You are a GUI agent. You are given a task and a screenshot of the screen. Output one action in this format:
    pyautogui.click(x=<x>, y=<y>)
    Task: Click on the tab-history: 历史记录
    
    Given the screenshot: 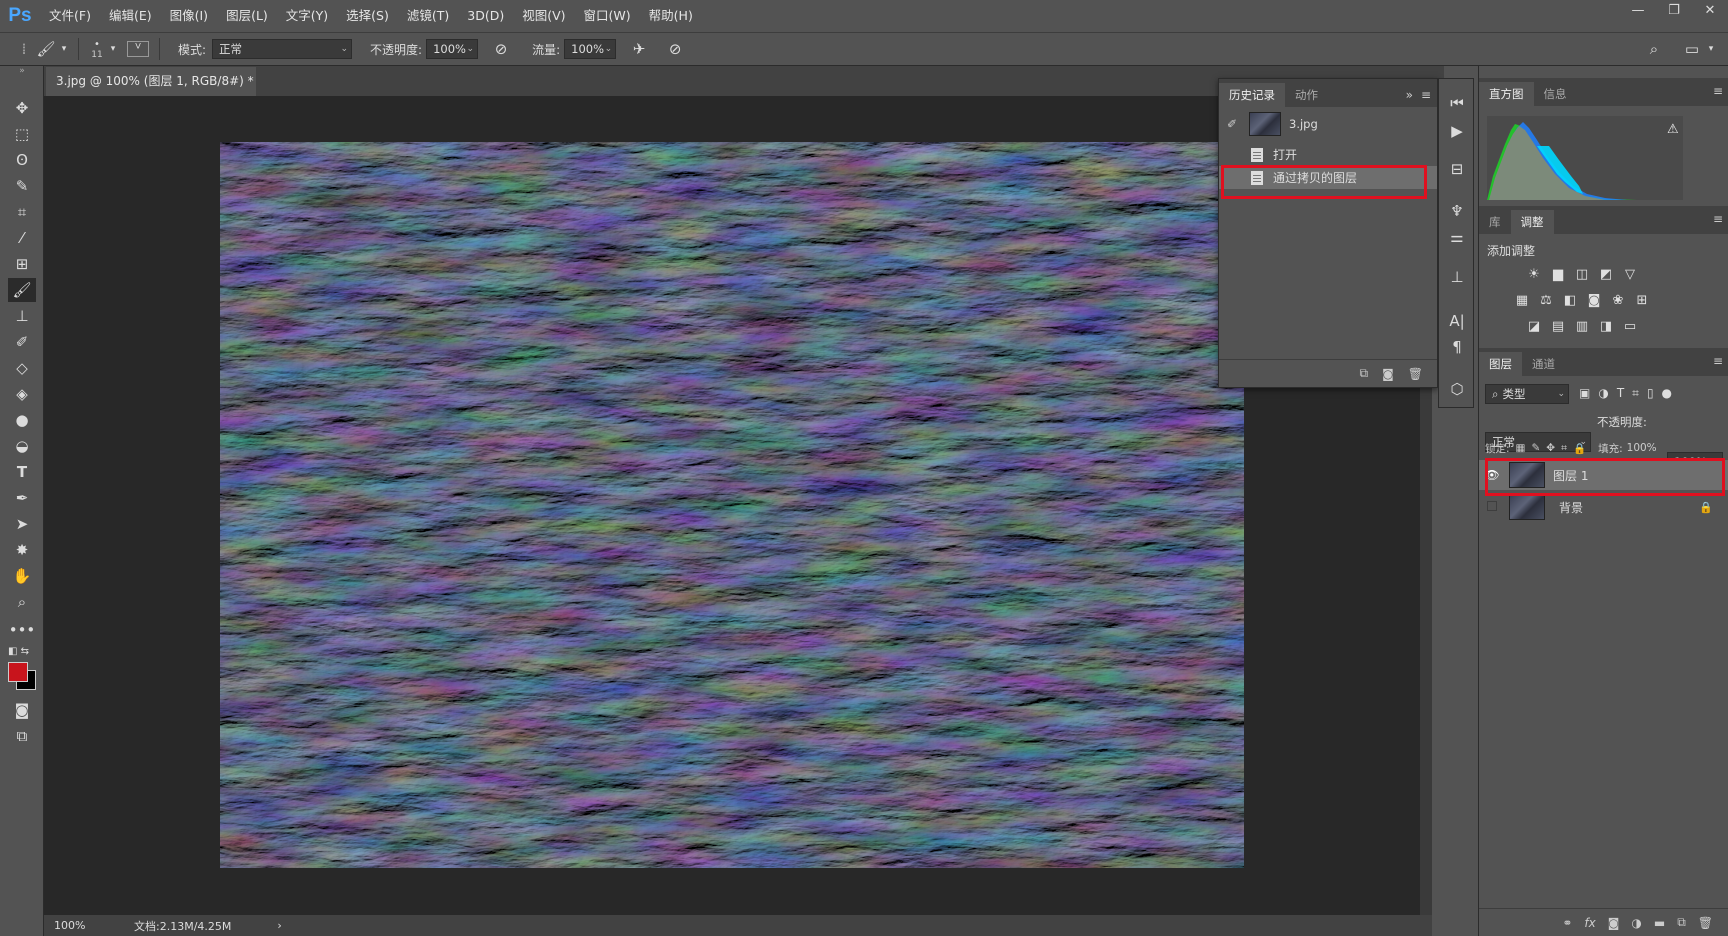 What is the action you would take?
    pyautogui.click(x=1252, y=95)
    